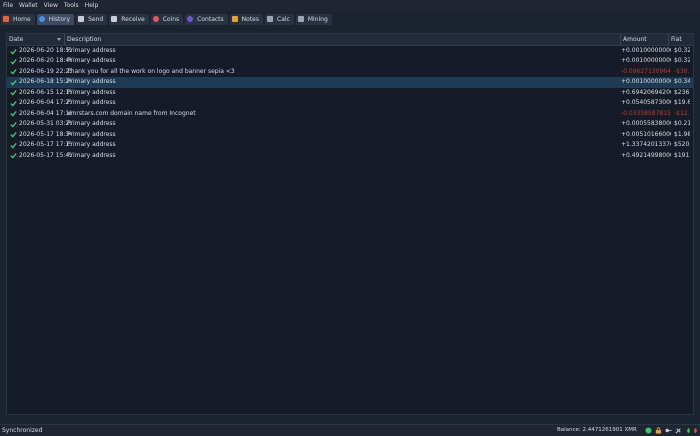  Describe the element at coordinates (688, 430) in the screenshot. I see `seed-icon` at that location.